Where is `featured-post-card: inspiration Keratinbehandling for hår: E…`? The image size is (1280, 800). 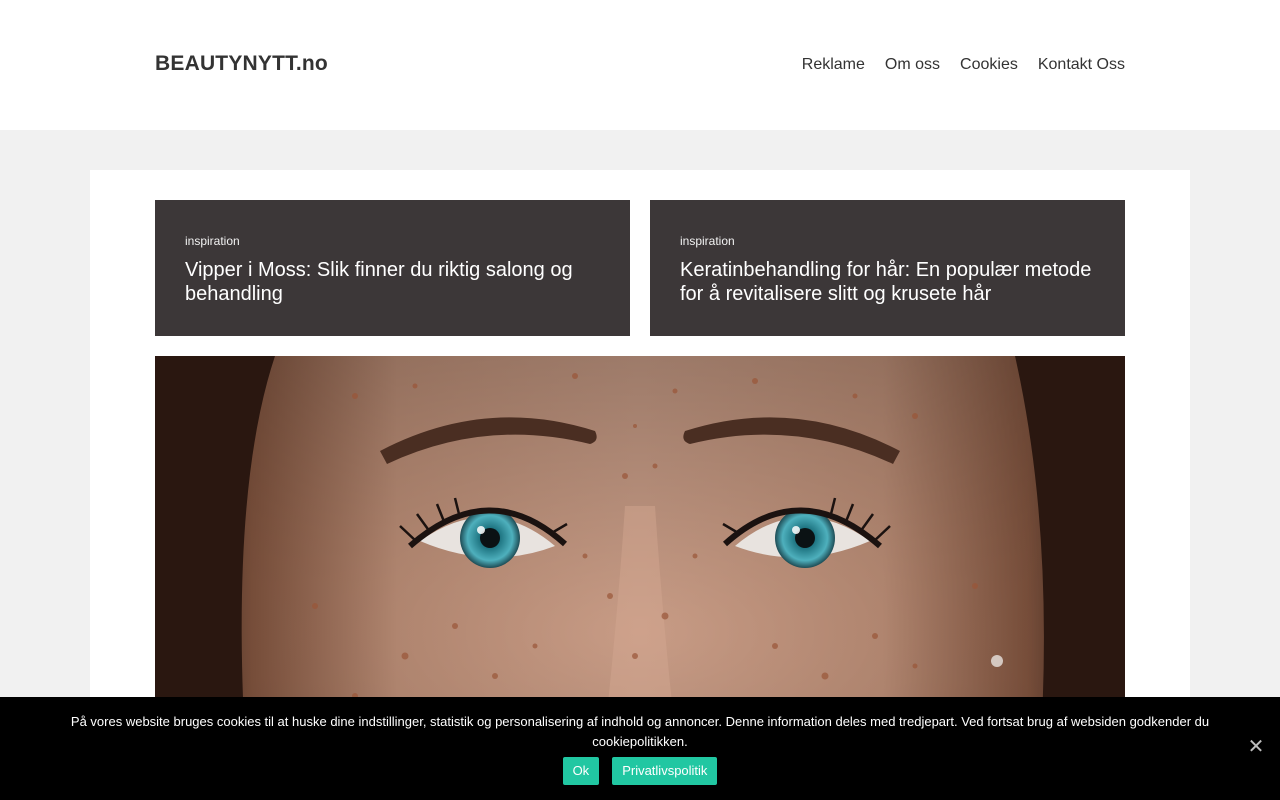 featured-post-card: inspiration Keratinbehandling for hår: E… is located at coordinates (887, 268).